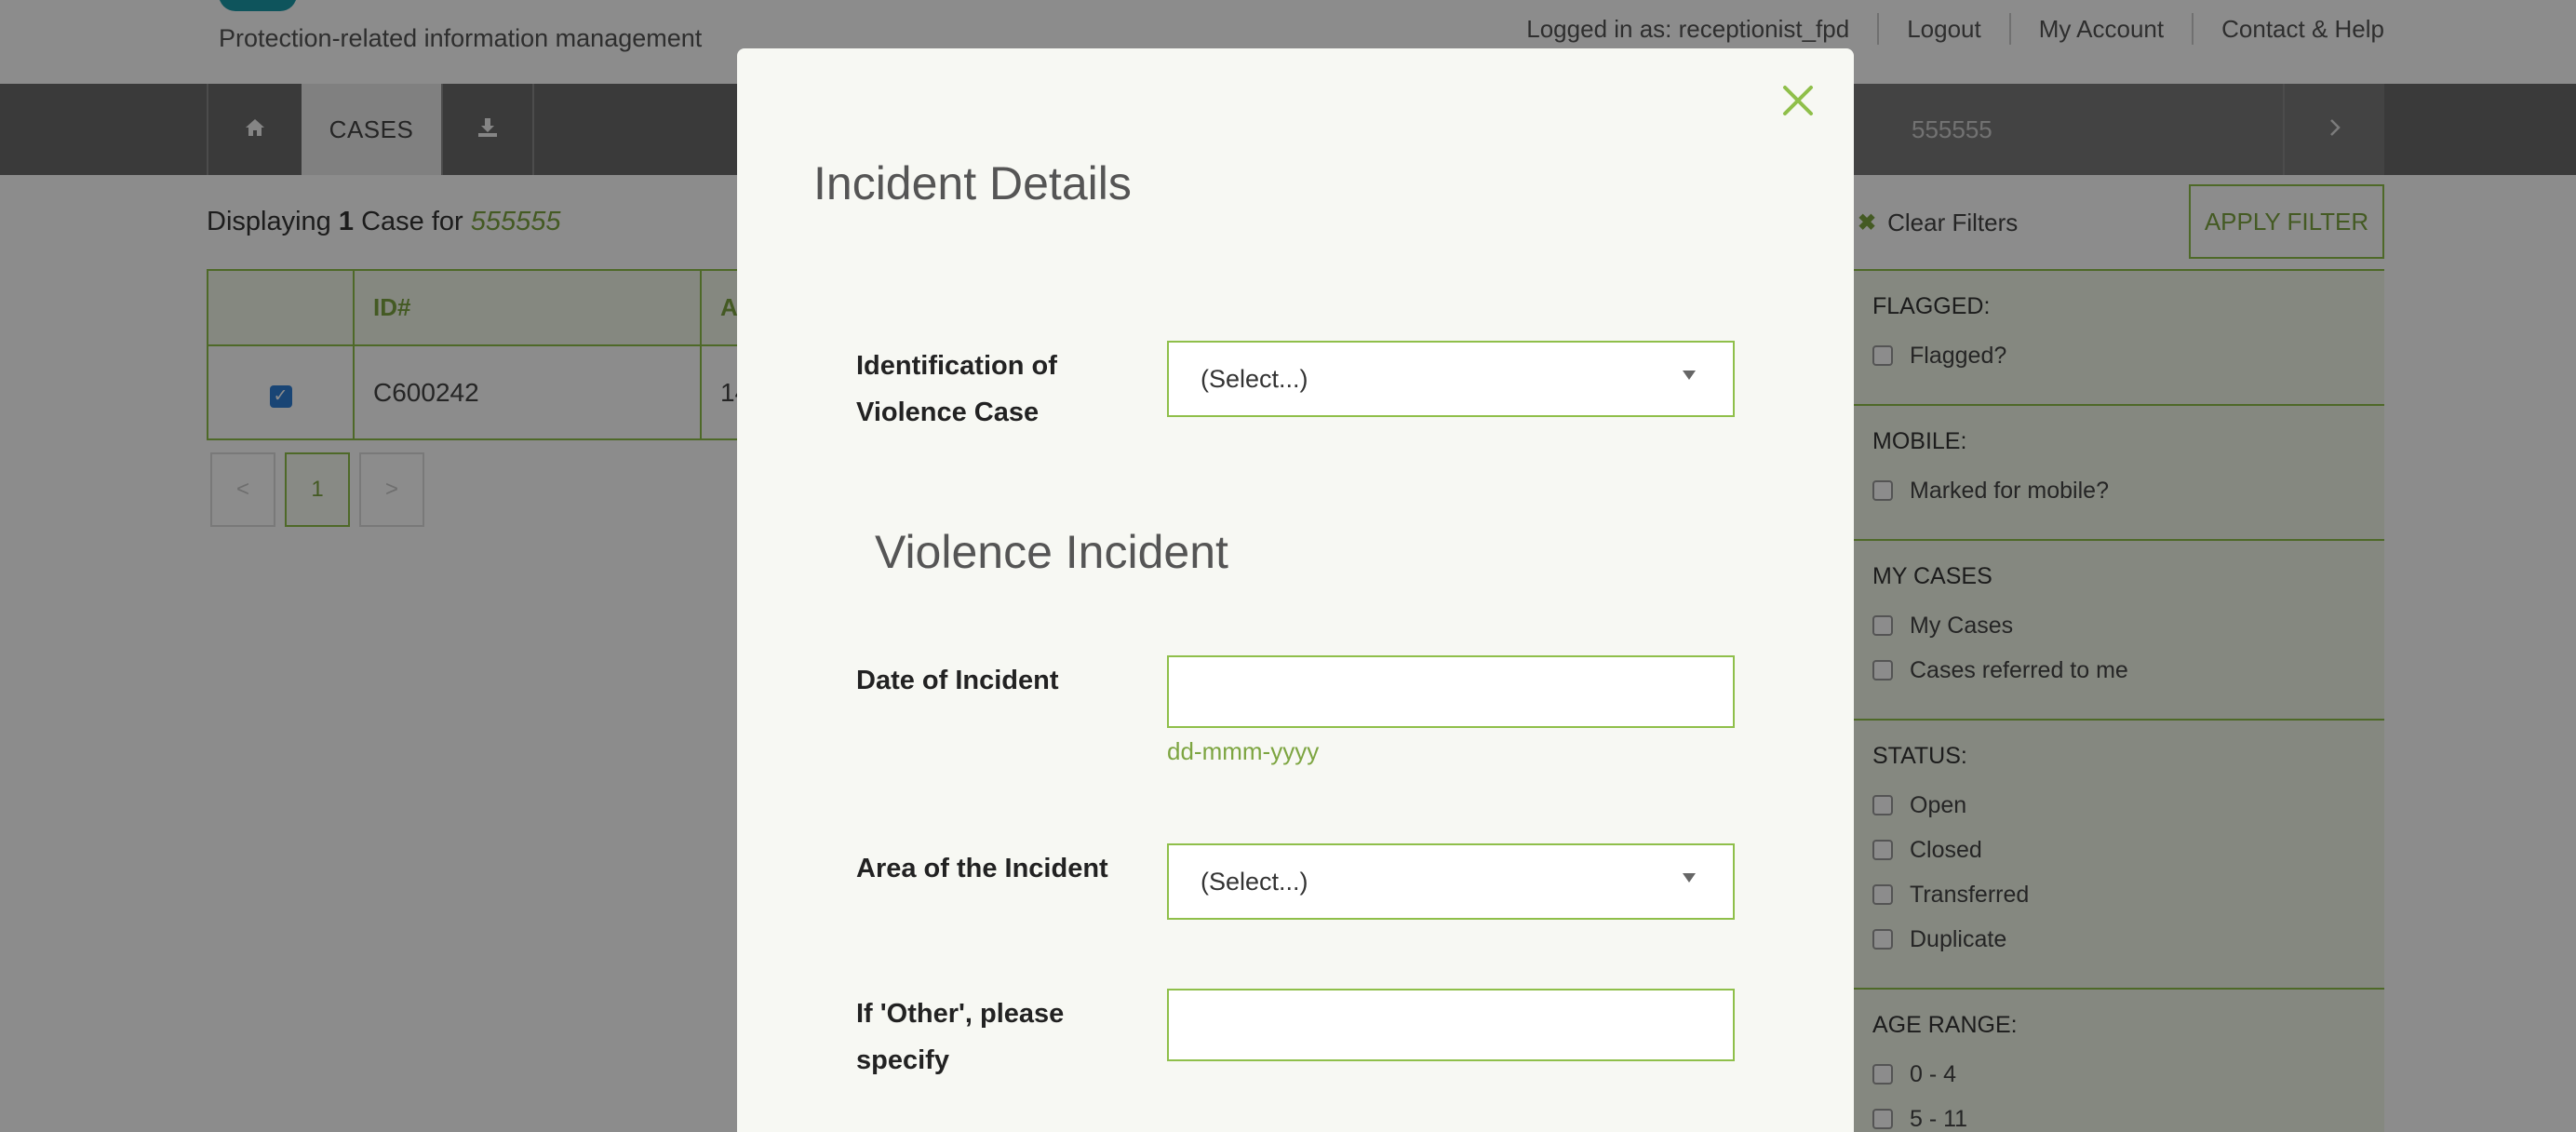  I want to click on identification-select: (Select...), so click(1451, 379).